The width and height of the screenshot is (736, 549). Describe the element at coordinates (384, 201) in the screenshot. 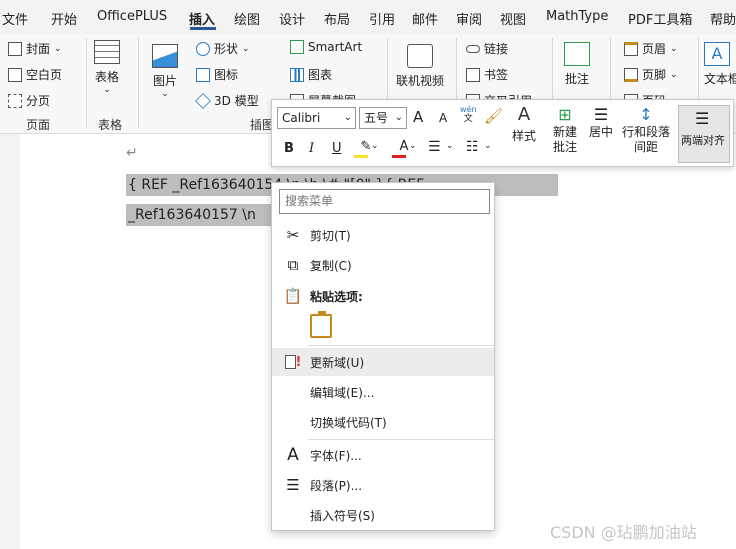

I see `menu-search-input: 搜索菜单` at that location.